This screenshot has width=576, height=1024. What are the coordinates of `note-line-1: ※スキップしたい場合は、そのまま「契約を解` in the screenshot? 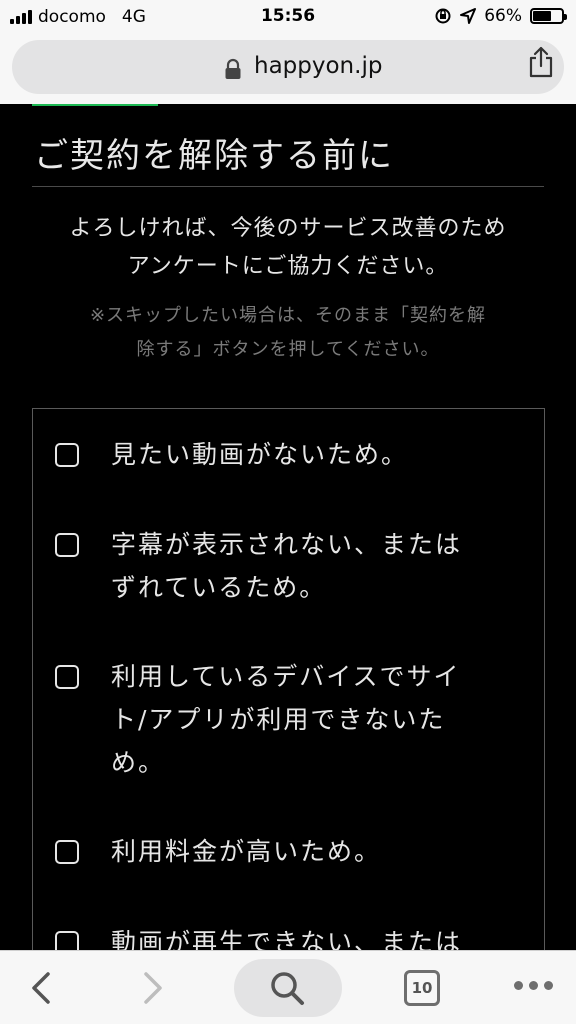 It's located at (288, 315).